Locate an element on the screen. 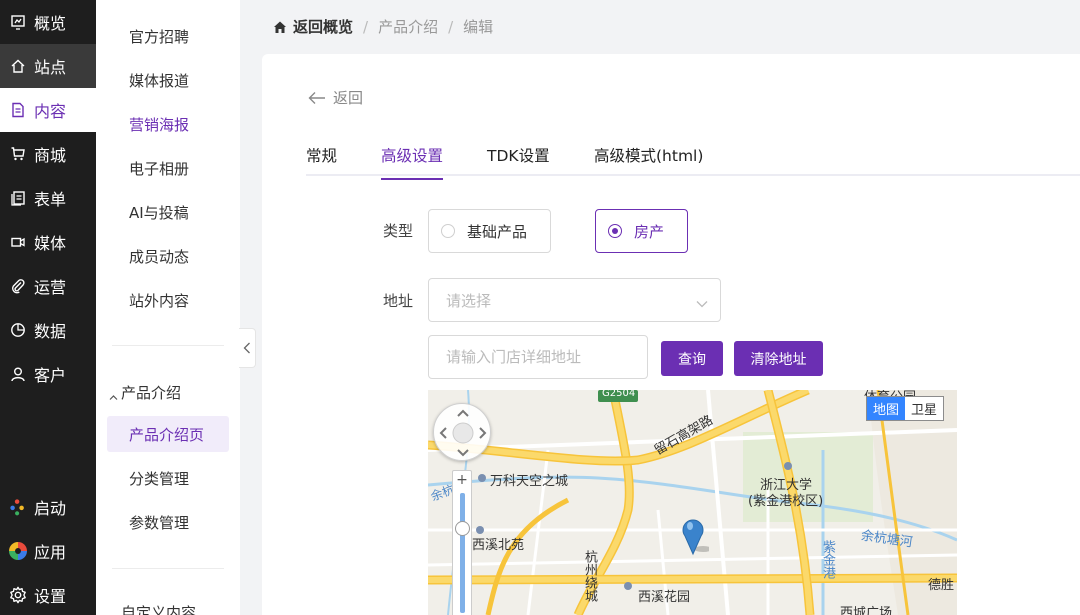 Image resolution: width=1080 pixels, height=615 pixels. map-label-desheng: 德胜 is located at coordinates (941, 585).